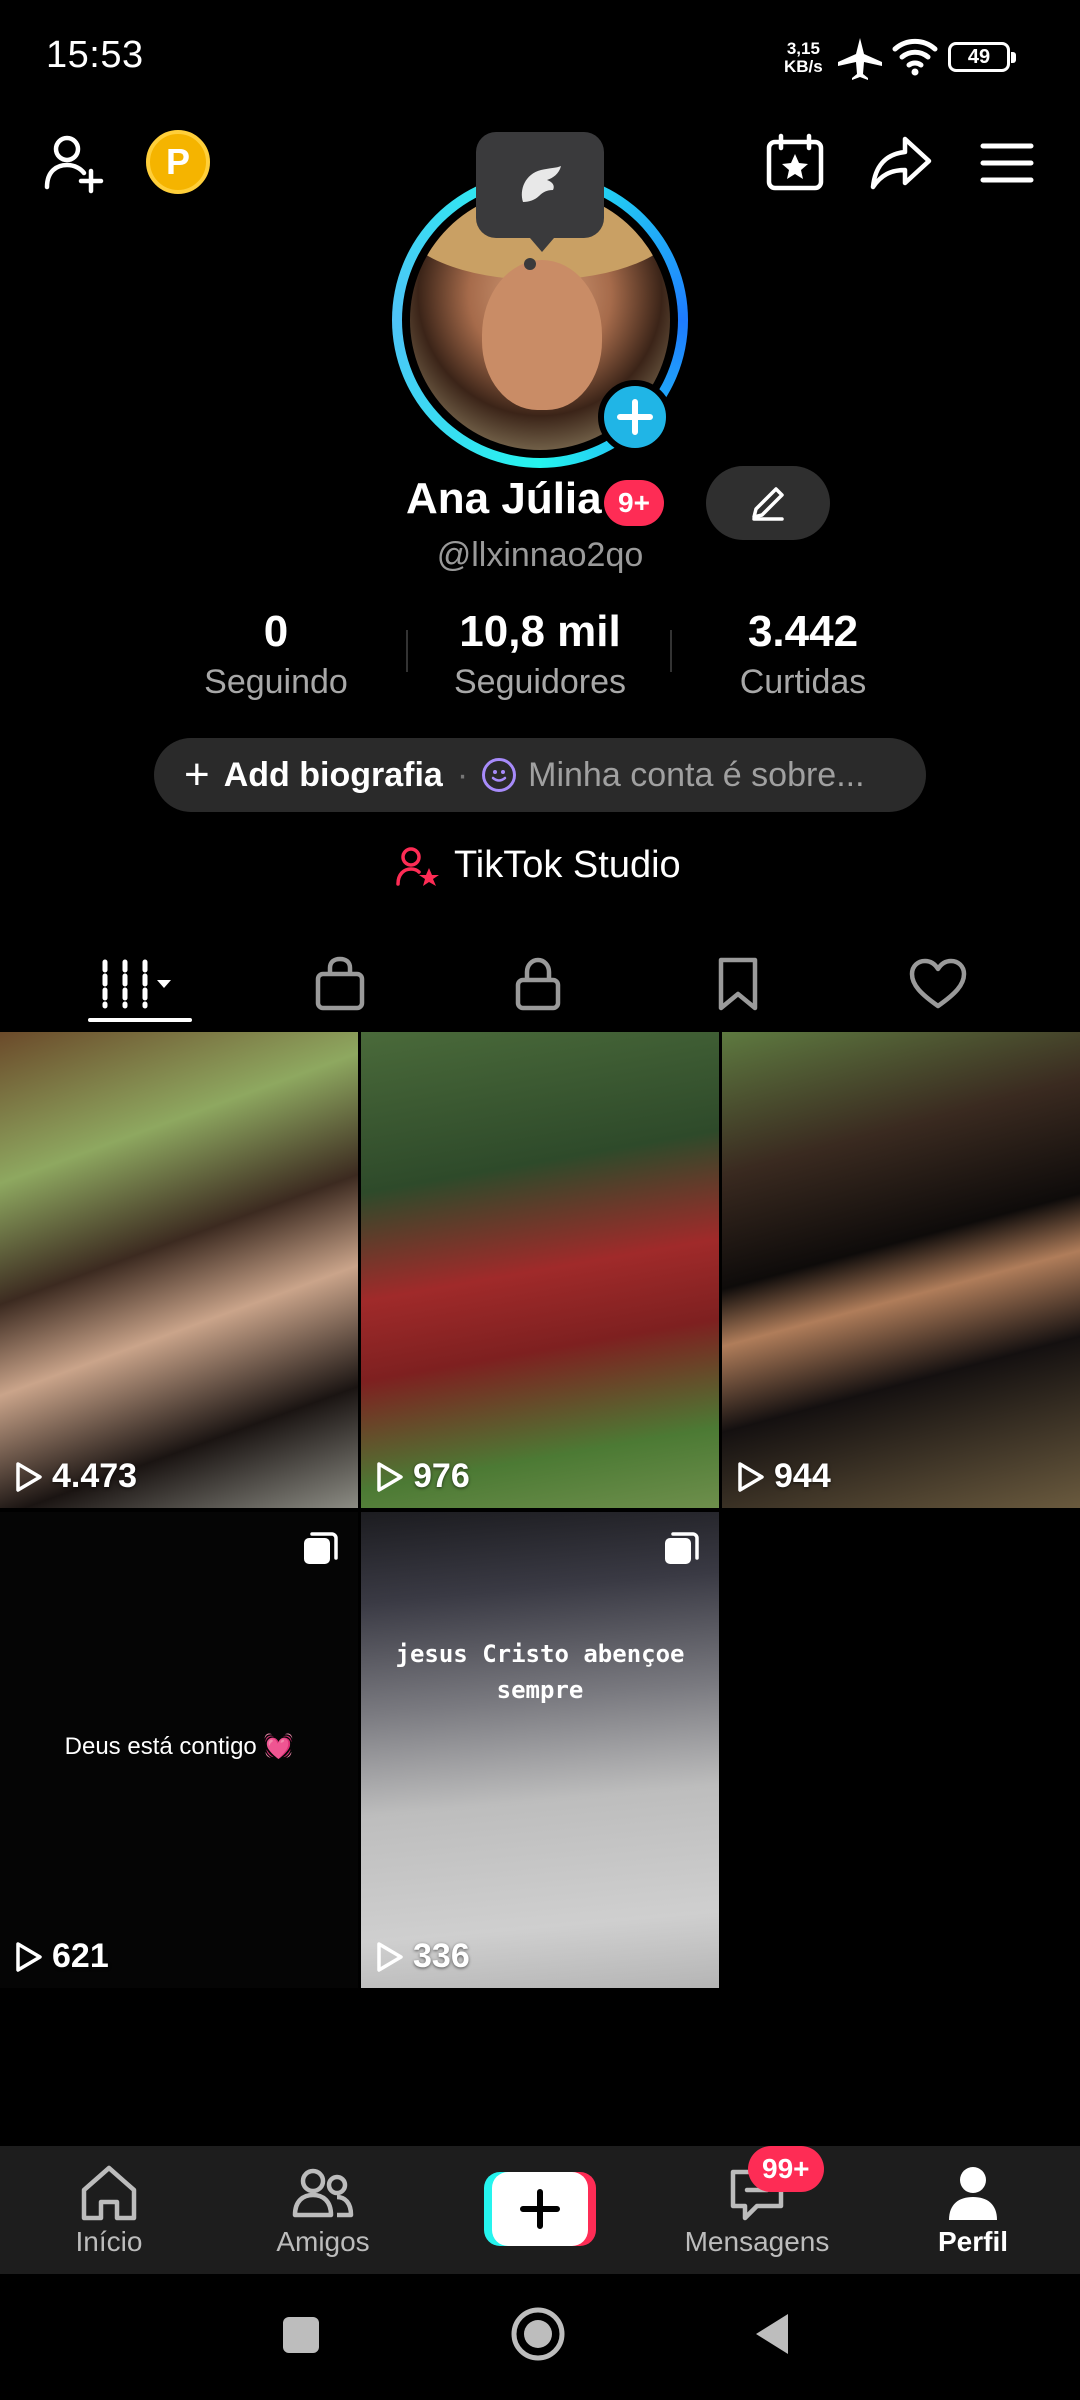 The image size is (1080, 2400). I want to click on view-count: 336, so click(422, 1956).